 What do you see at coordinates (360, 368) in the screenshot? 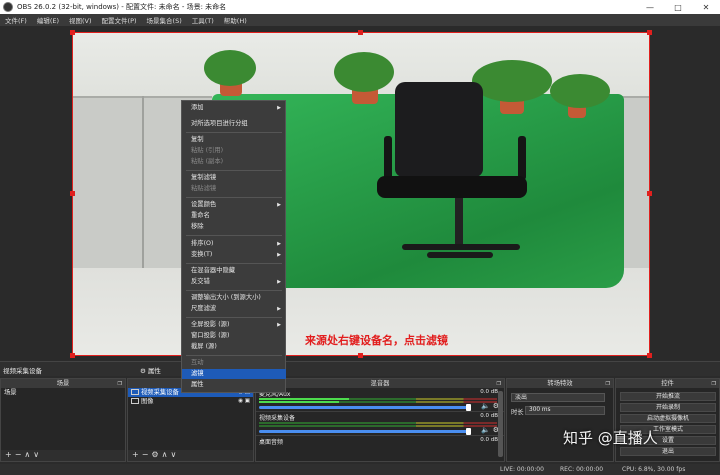
I see `source-toolbar: 视频采集设备 ⚙ 属性` at bounding box center [360, 368].